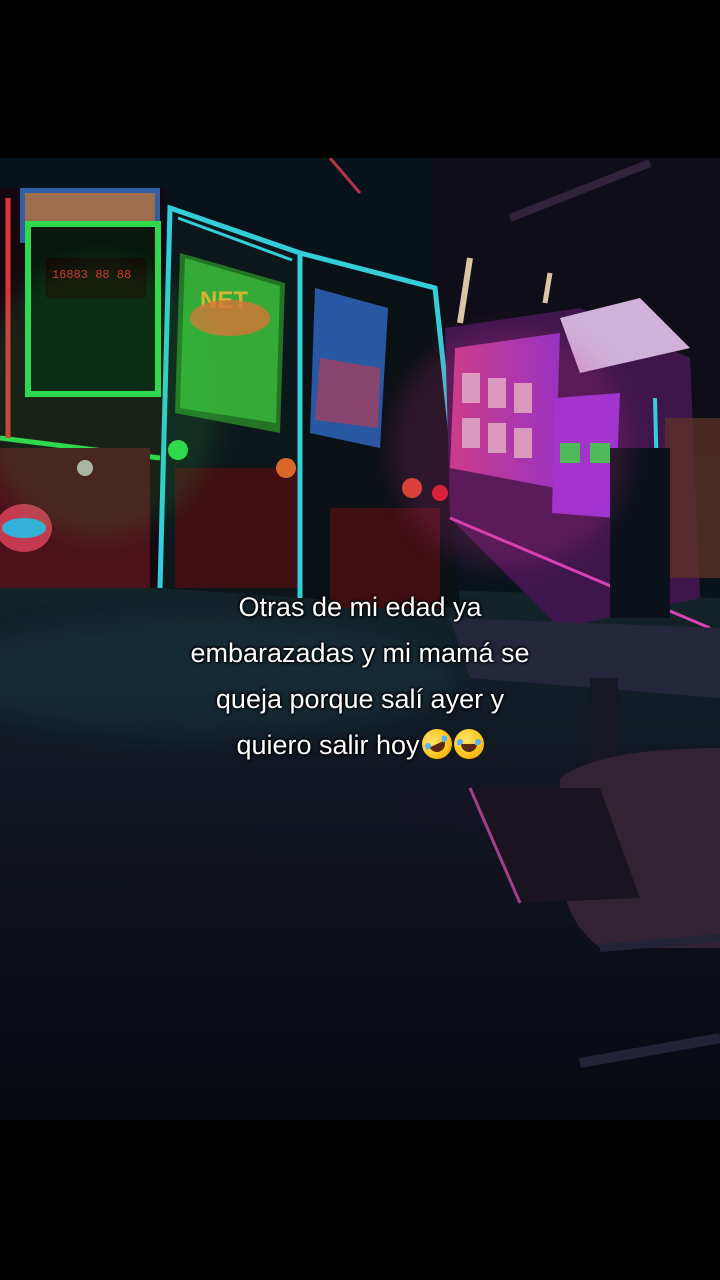 This screenshot has height=1280, width=720. I want to click on caption-line: quiero salir hoy, so click(328, 745).